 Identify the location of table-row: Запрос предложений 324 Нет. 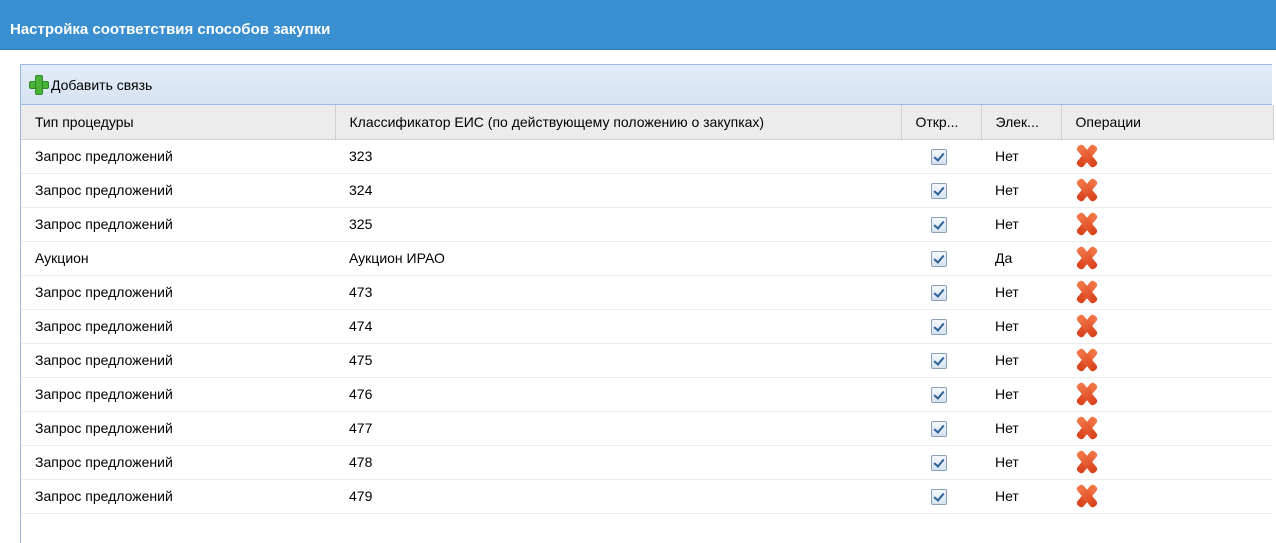
(647, 190).